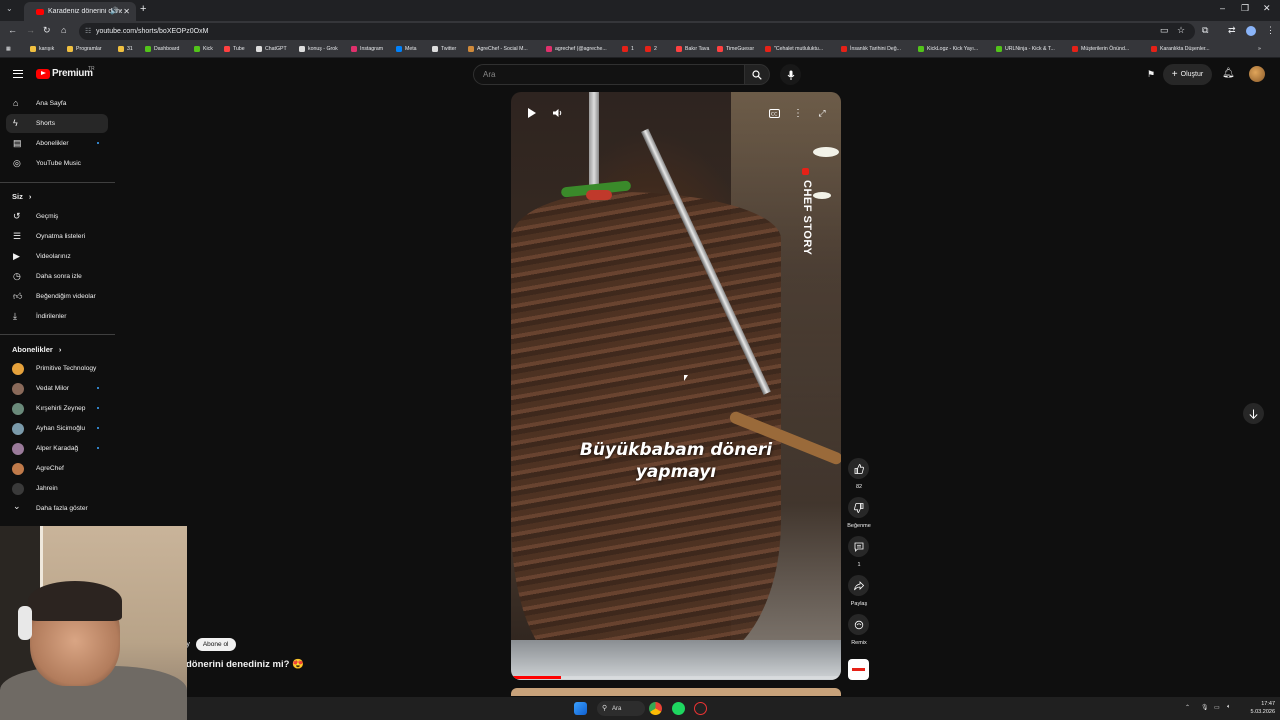  What do you see at coordinates (57, 468) in the screenshot?
I see `sidebar-channel-item: AgreChef` at bounding box center [57, 468].